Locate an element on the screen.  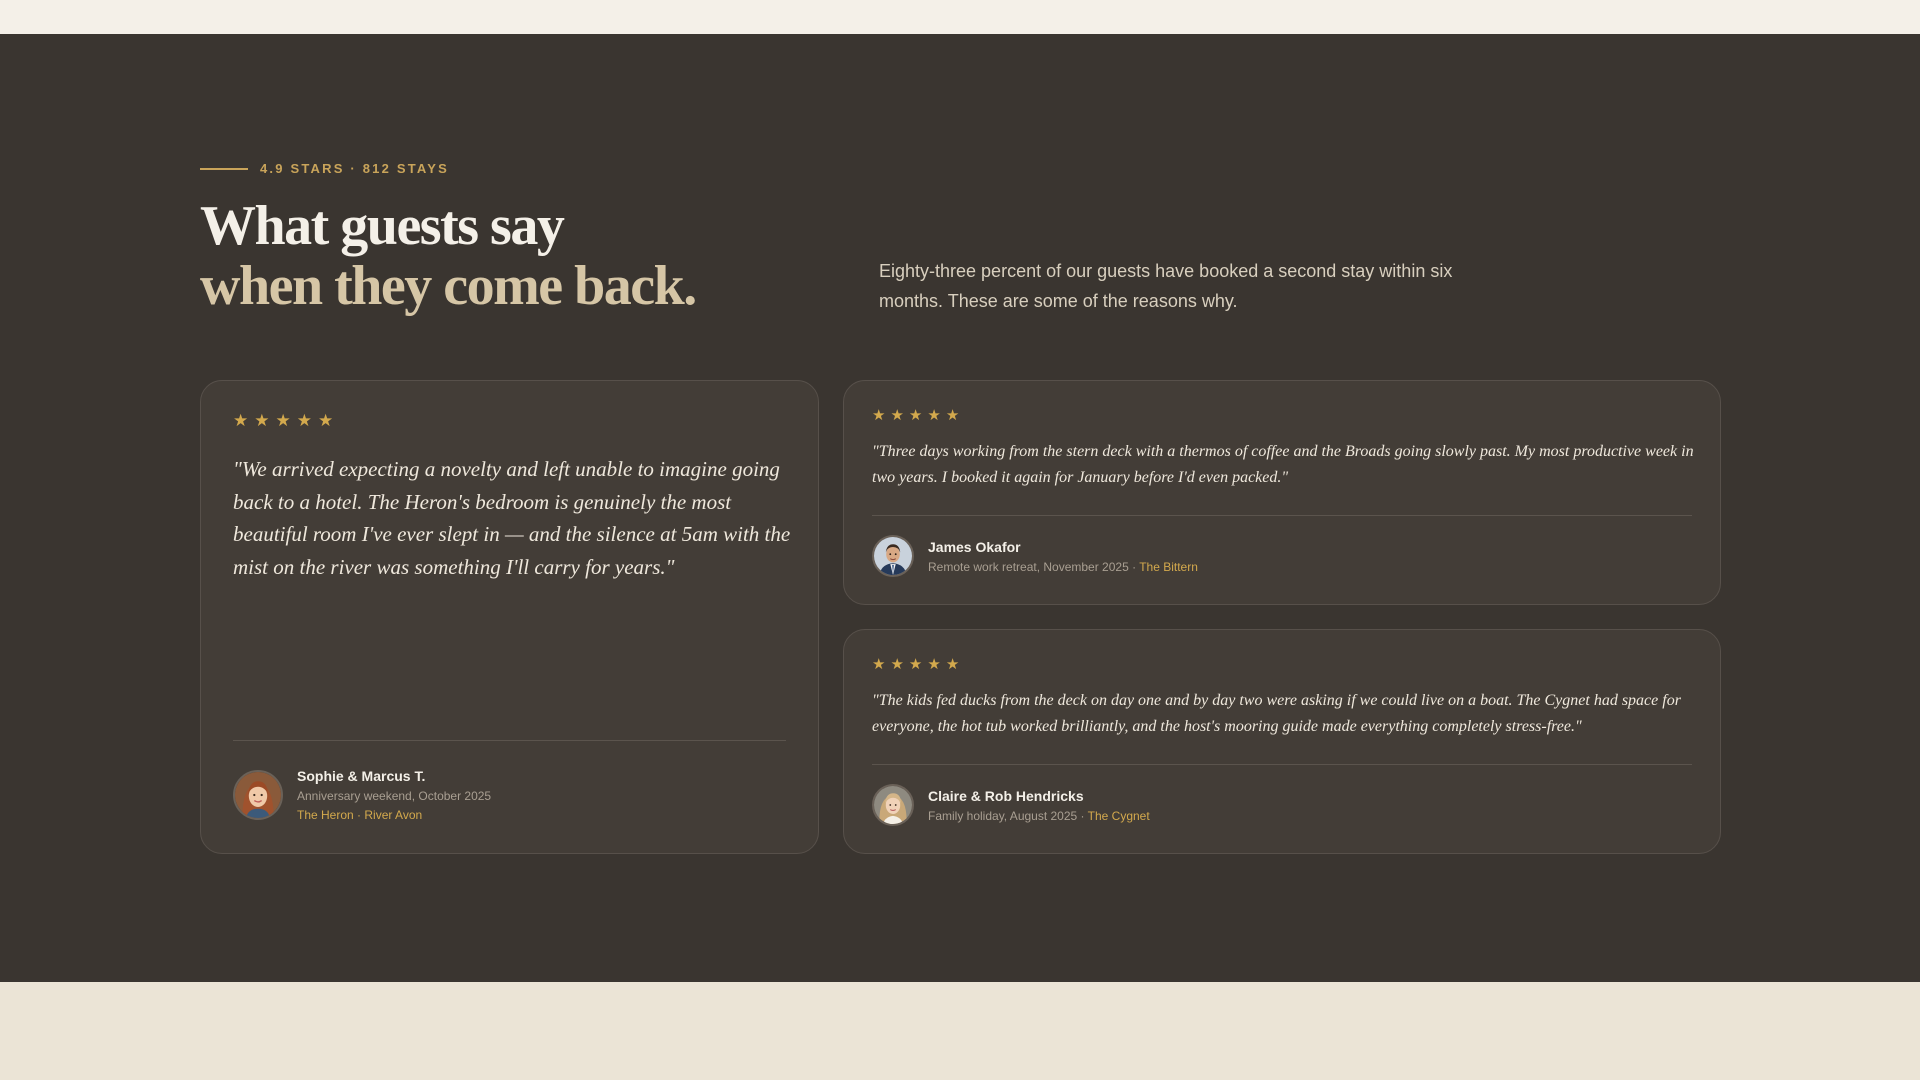
author-meta: Family holiday, August 2025 · The Cygnet is located at coordinates (1039, 816).